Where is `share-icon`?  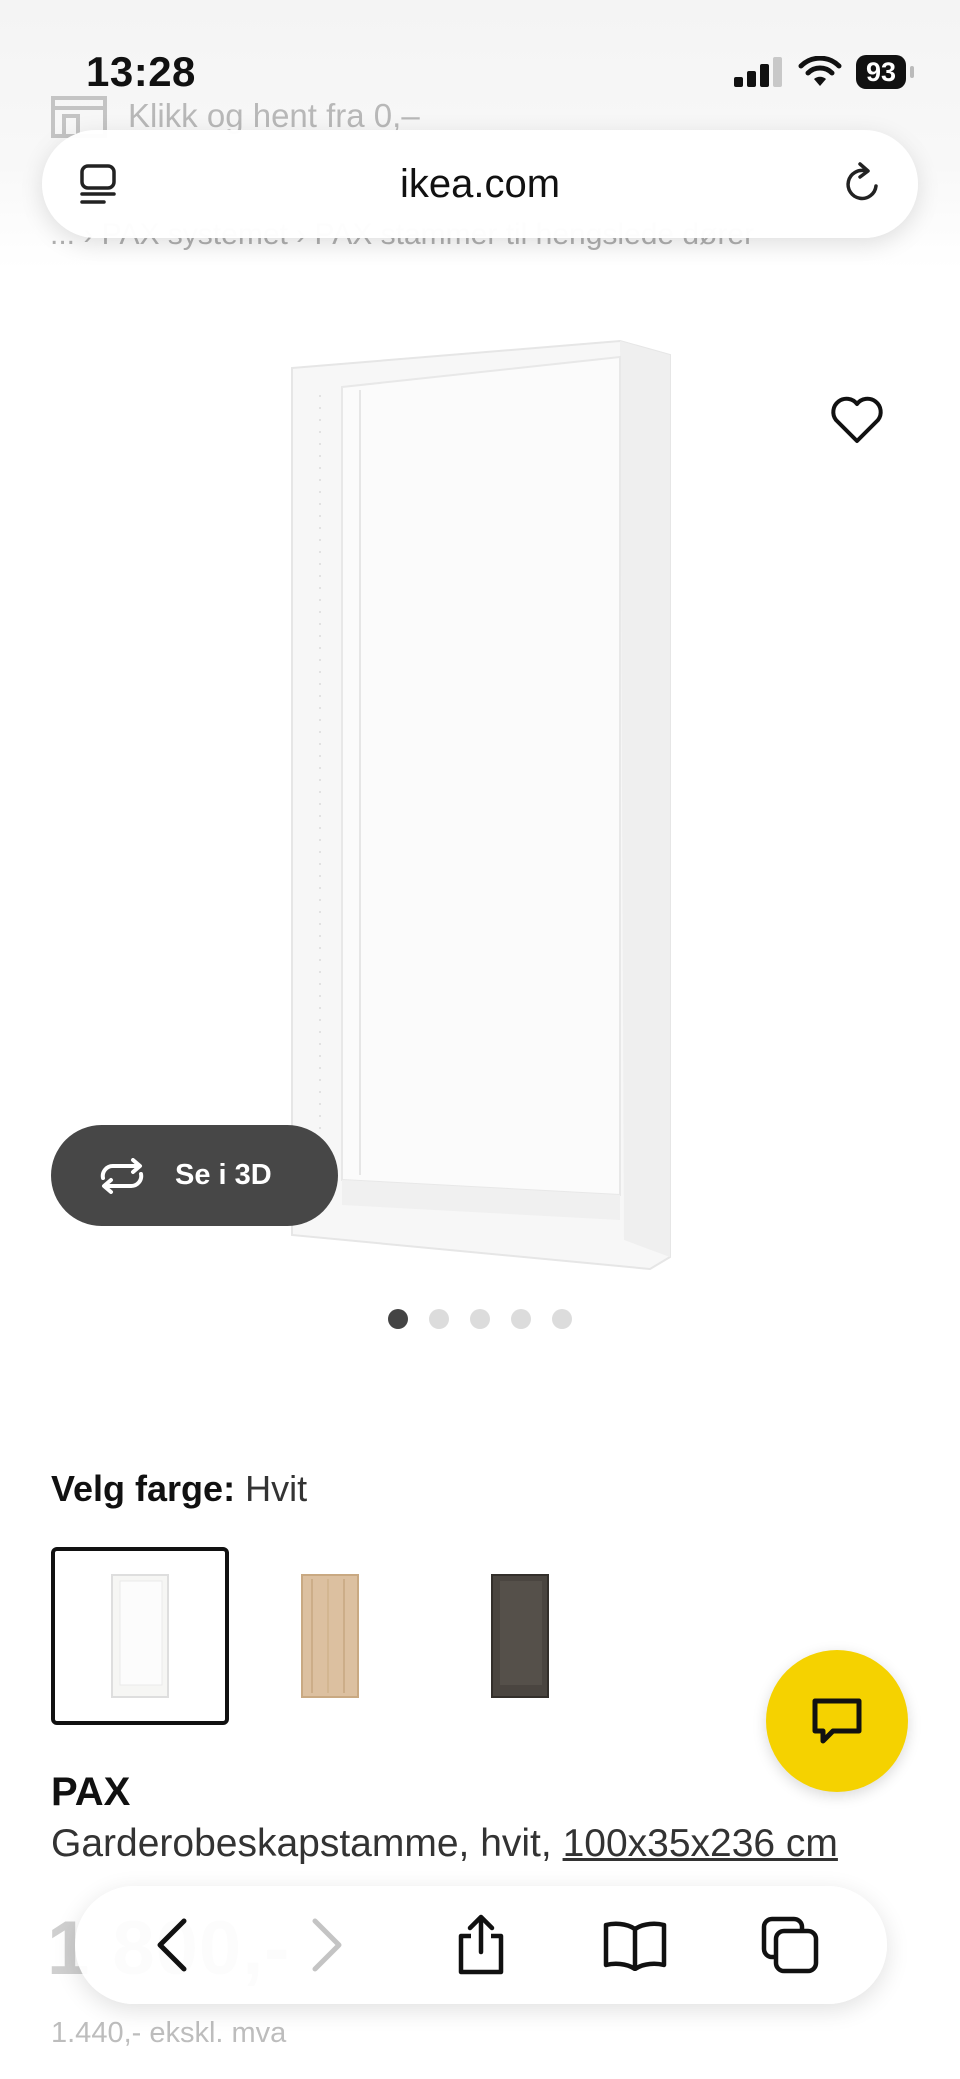 share-icon is located at coordinates (481, 1944).